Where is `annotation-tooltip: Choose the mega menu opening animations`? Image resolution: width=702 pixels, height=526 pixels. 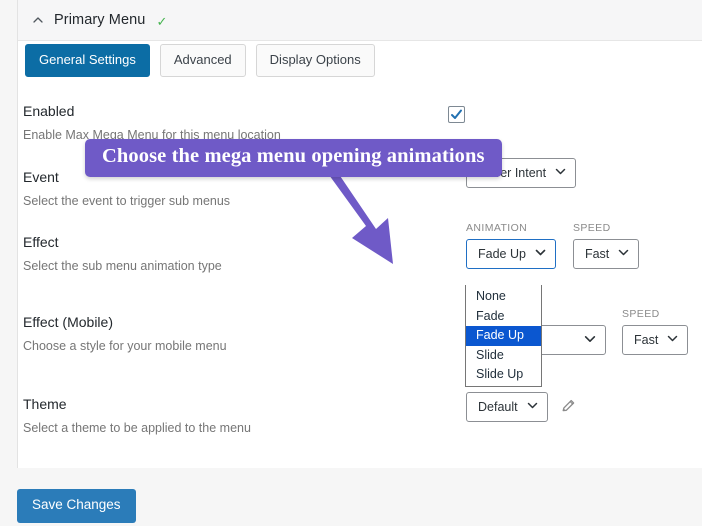
annotation-tooltip: Choose the mega menu opening animations is located at coordinates (293, 158).